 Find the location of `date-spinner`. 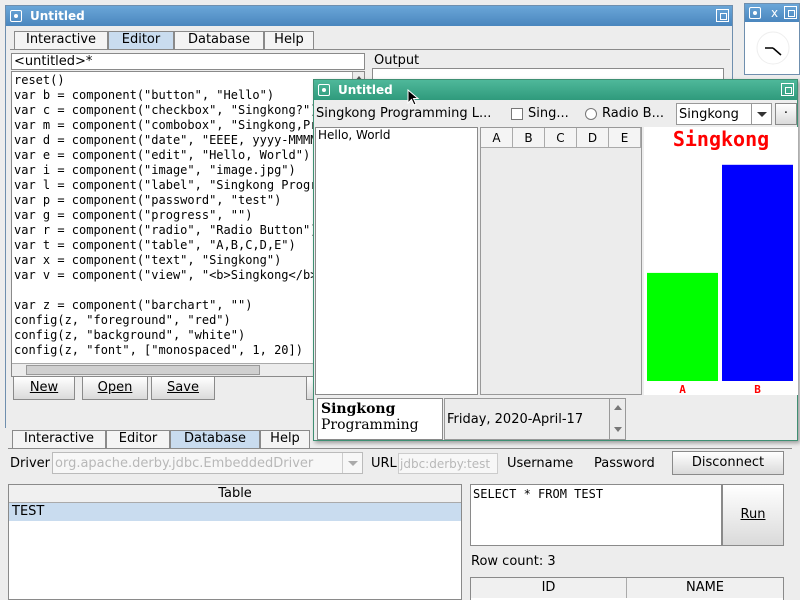

date-spinner is located at coordinates (617, 419).